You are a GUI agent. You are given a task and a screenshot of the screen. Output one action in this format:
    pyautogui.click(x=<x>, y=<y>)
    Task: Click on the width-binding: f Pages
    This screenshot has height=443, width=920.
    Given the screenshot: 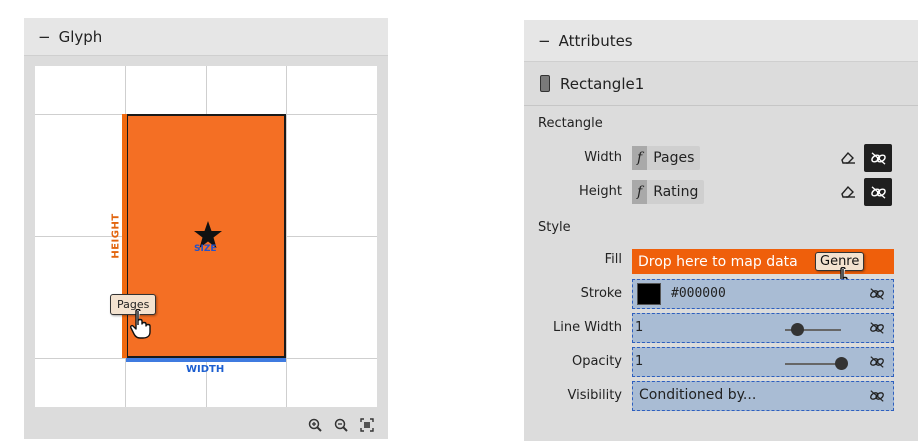 What is the action you would take?
    pyautogui.click(x=666, y=158)
    